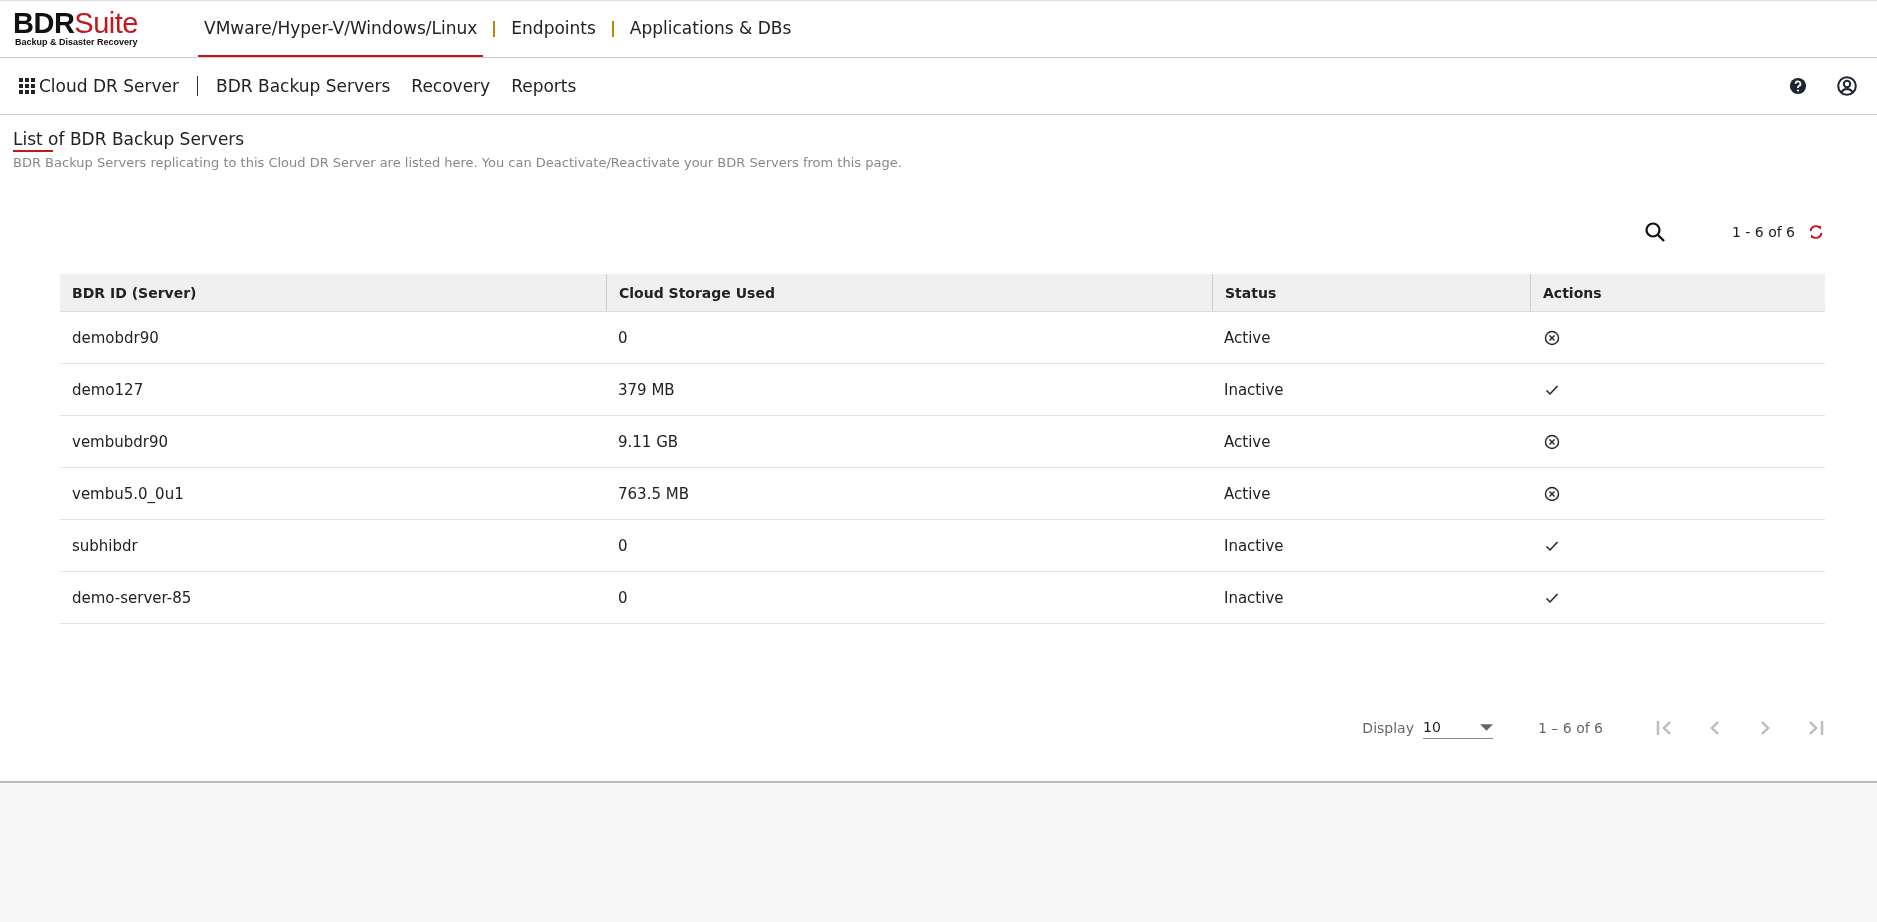 This screenshot has width=1877, height=922. What do you see at coordinates (646, 389) in the screenshot?
I see `table-cell-text: 379 MB` at bounding box center [646, 389].